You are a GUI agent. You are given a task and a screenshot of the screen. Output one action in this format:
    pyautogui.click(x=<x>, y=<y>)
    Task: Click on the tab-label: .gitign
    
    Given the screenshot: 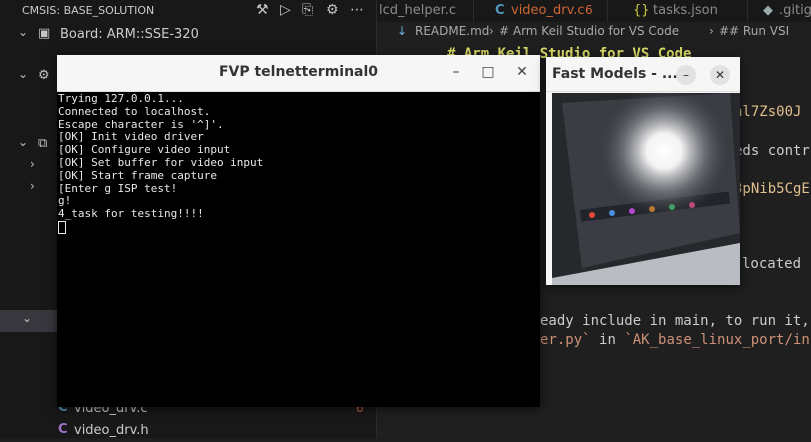 What is the action you would take?
    pyautogui.click(x=795, y=10)
    